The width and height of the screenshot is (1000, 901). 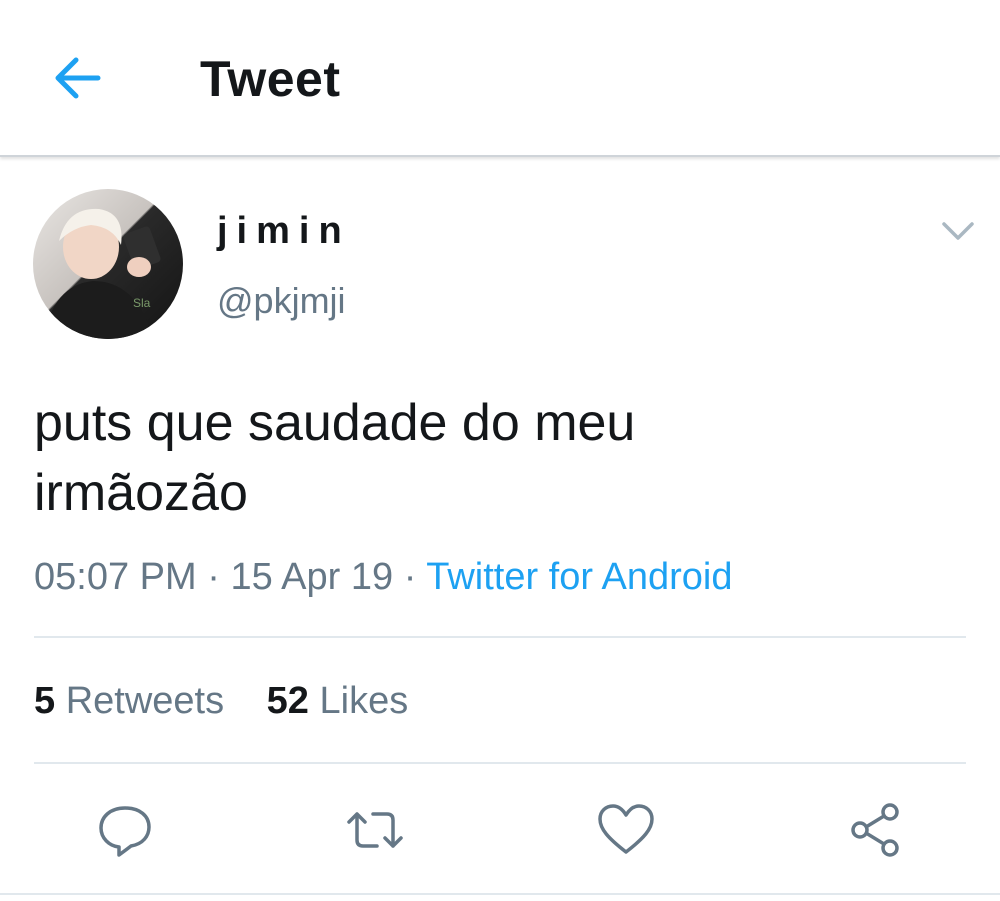 I want to click on like-button, so click(x=626, y=830).